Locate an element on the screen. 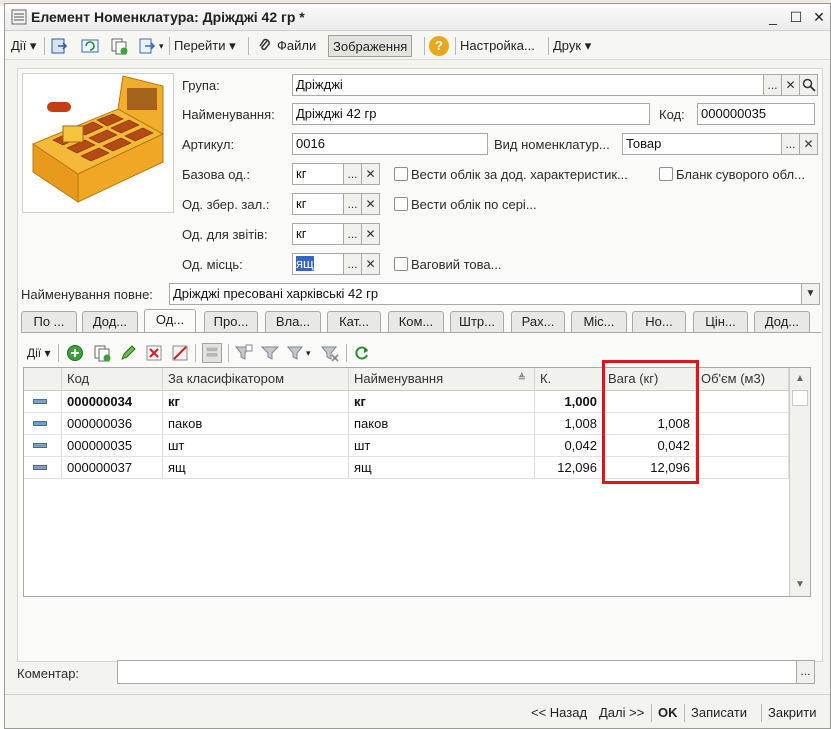 The height and width of the screenshot is (729, 831). scroll-thumb is located at coordinates (800, 398).